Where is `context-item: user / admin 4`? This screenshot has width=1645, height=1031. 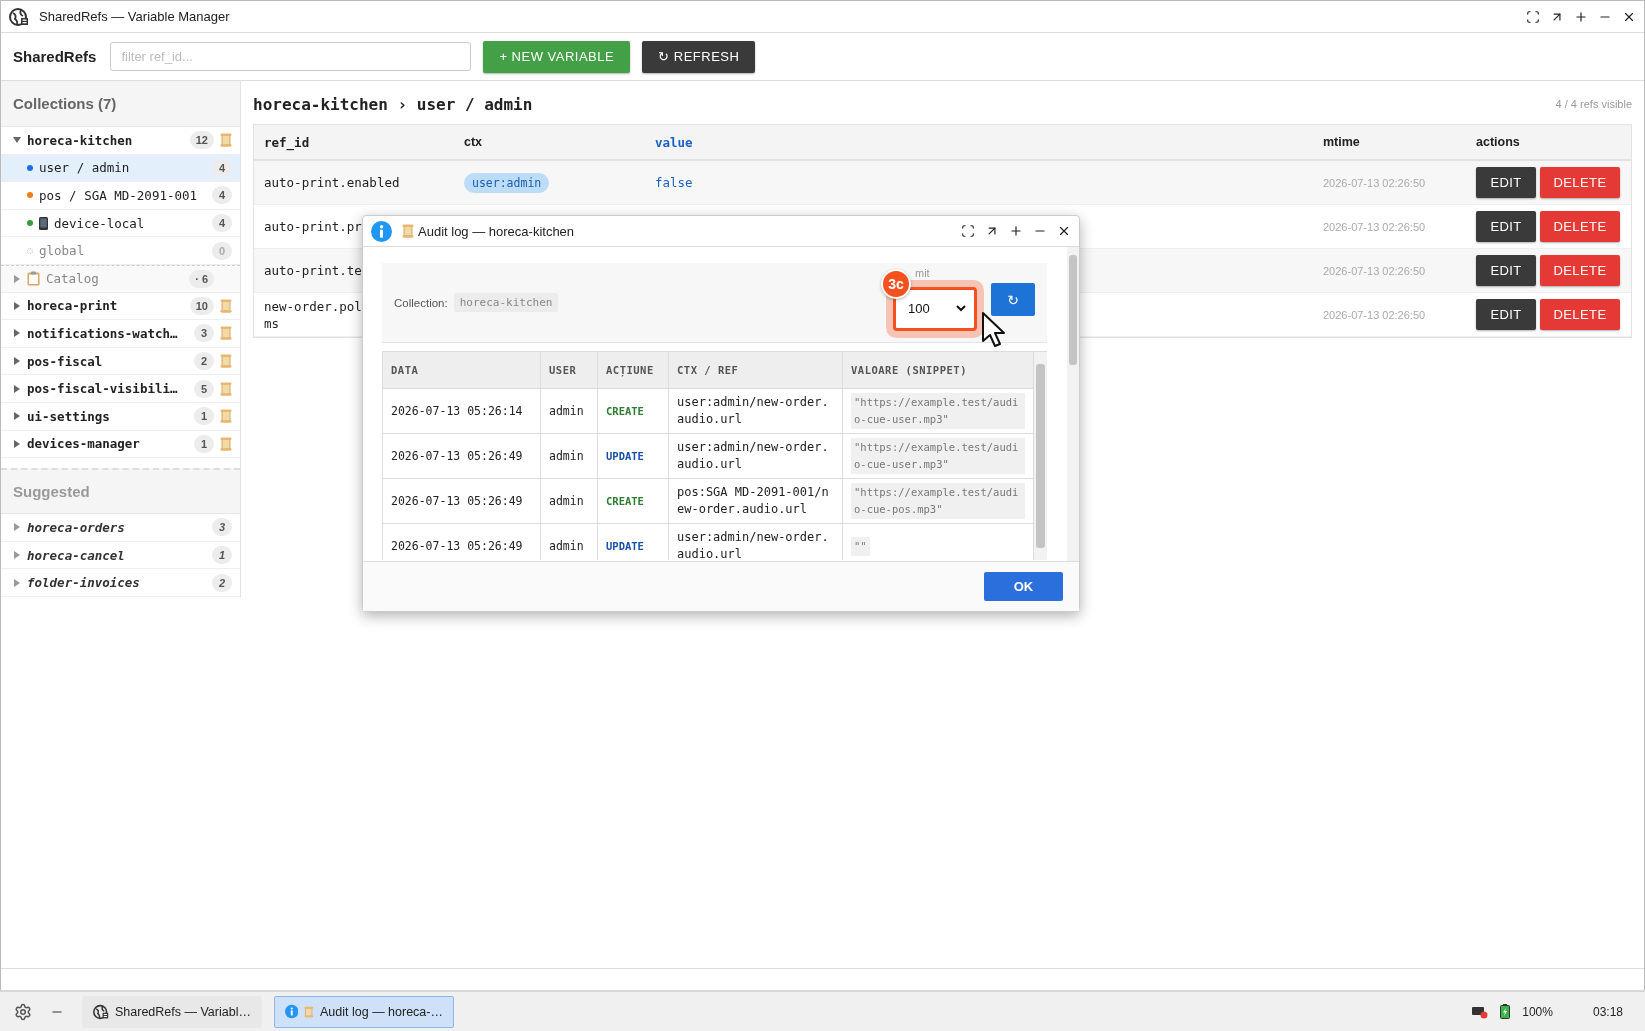 context-item: user / admin 4 is located at coordinates (120, 168).